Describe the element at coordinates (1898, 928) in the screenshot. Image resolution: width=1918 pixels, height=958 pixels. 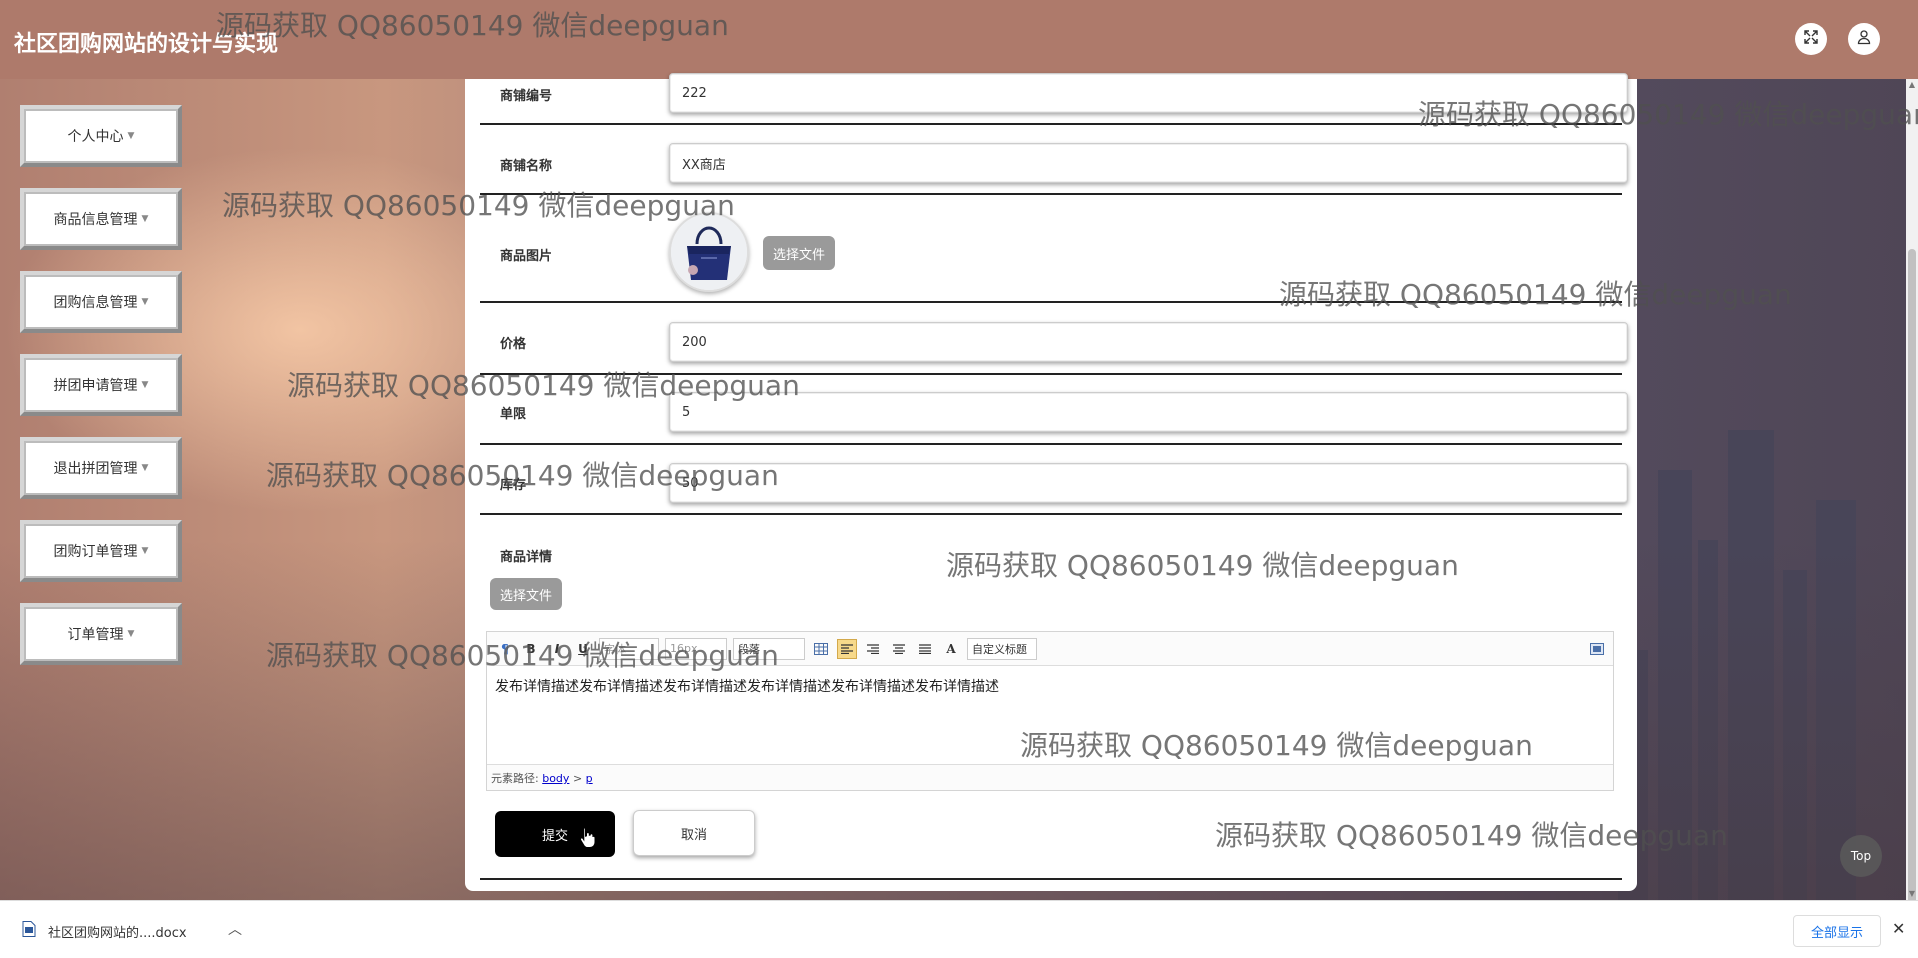
I see `close-icon: ✕` at that location.